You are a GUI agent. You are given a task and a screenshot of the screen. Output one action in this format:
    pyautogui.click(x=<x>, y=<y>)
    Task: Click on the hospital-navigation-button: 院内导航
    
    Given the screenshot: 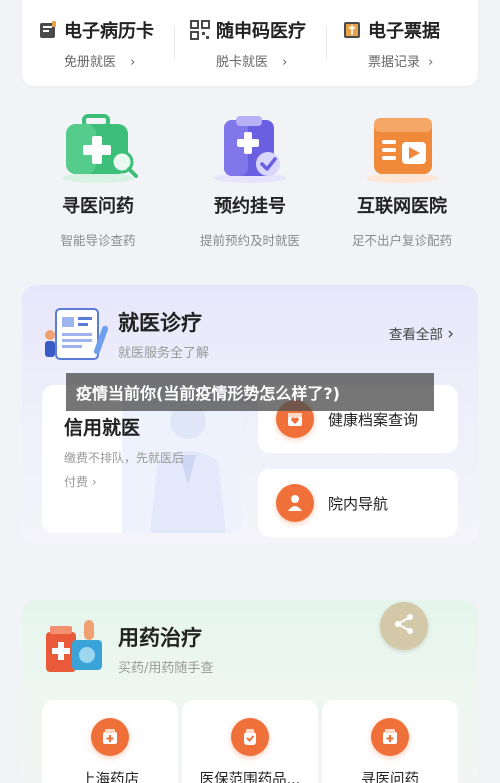 What is the action you would take?
    pyautogui.click(x=358, y=503)
    